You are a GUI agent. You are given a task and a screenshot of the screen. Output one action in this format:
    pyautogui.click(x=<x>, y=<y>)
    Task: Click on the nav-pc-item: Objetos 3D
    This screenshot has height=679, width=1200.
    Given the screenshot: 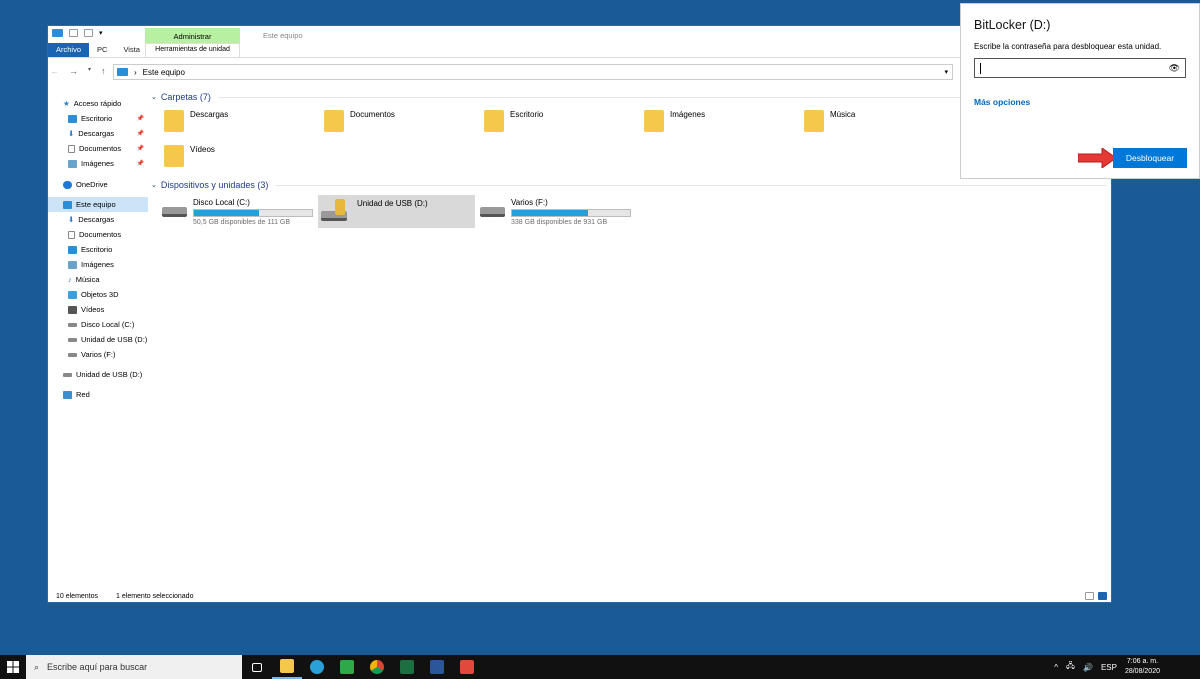 What is the action you would take?
    pyautogui.click(x=98, y=294)
    